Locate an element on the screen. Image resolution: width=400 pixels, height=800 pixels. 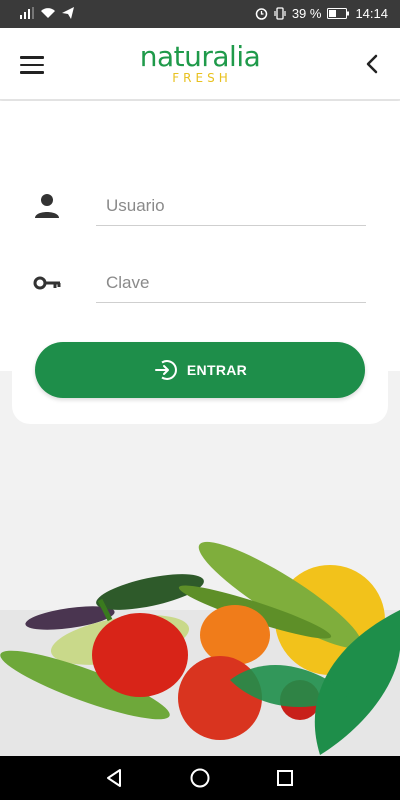
login-button: ENTRAR is located at coordinates (200, 370).